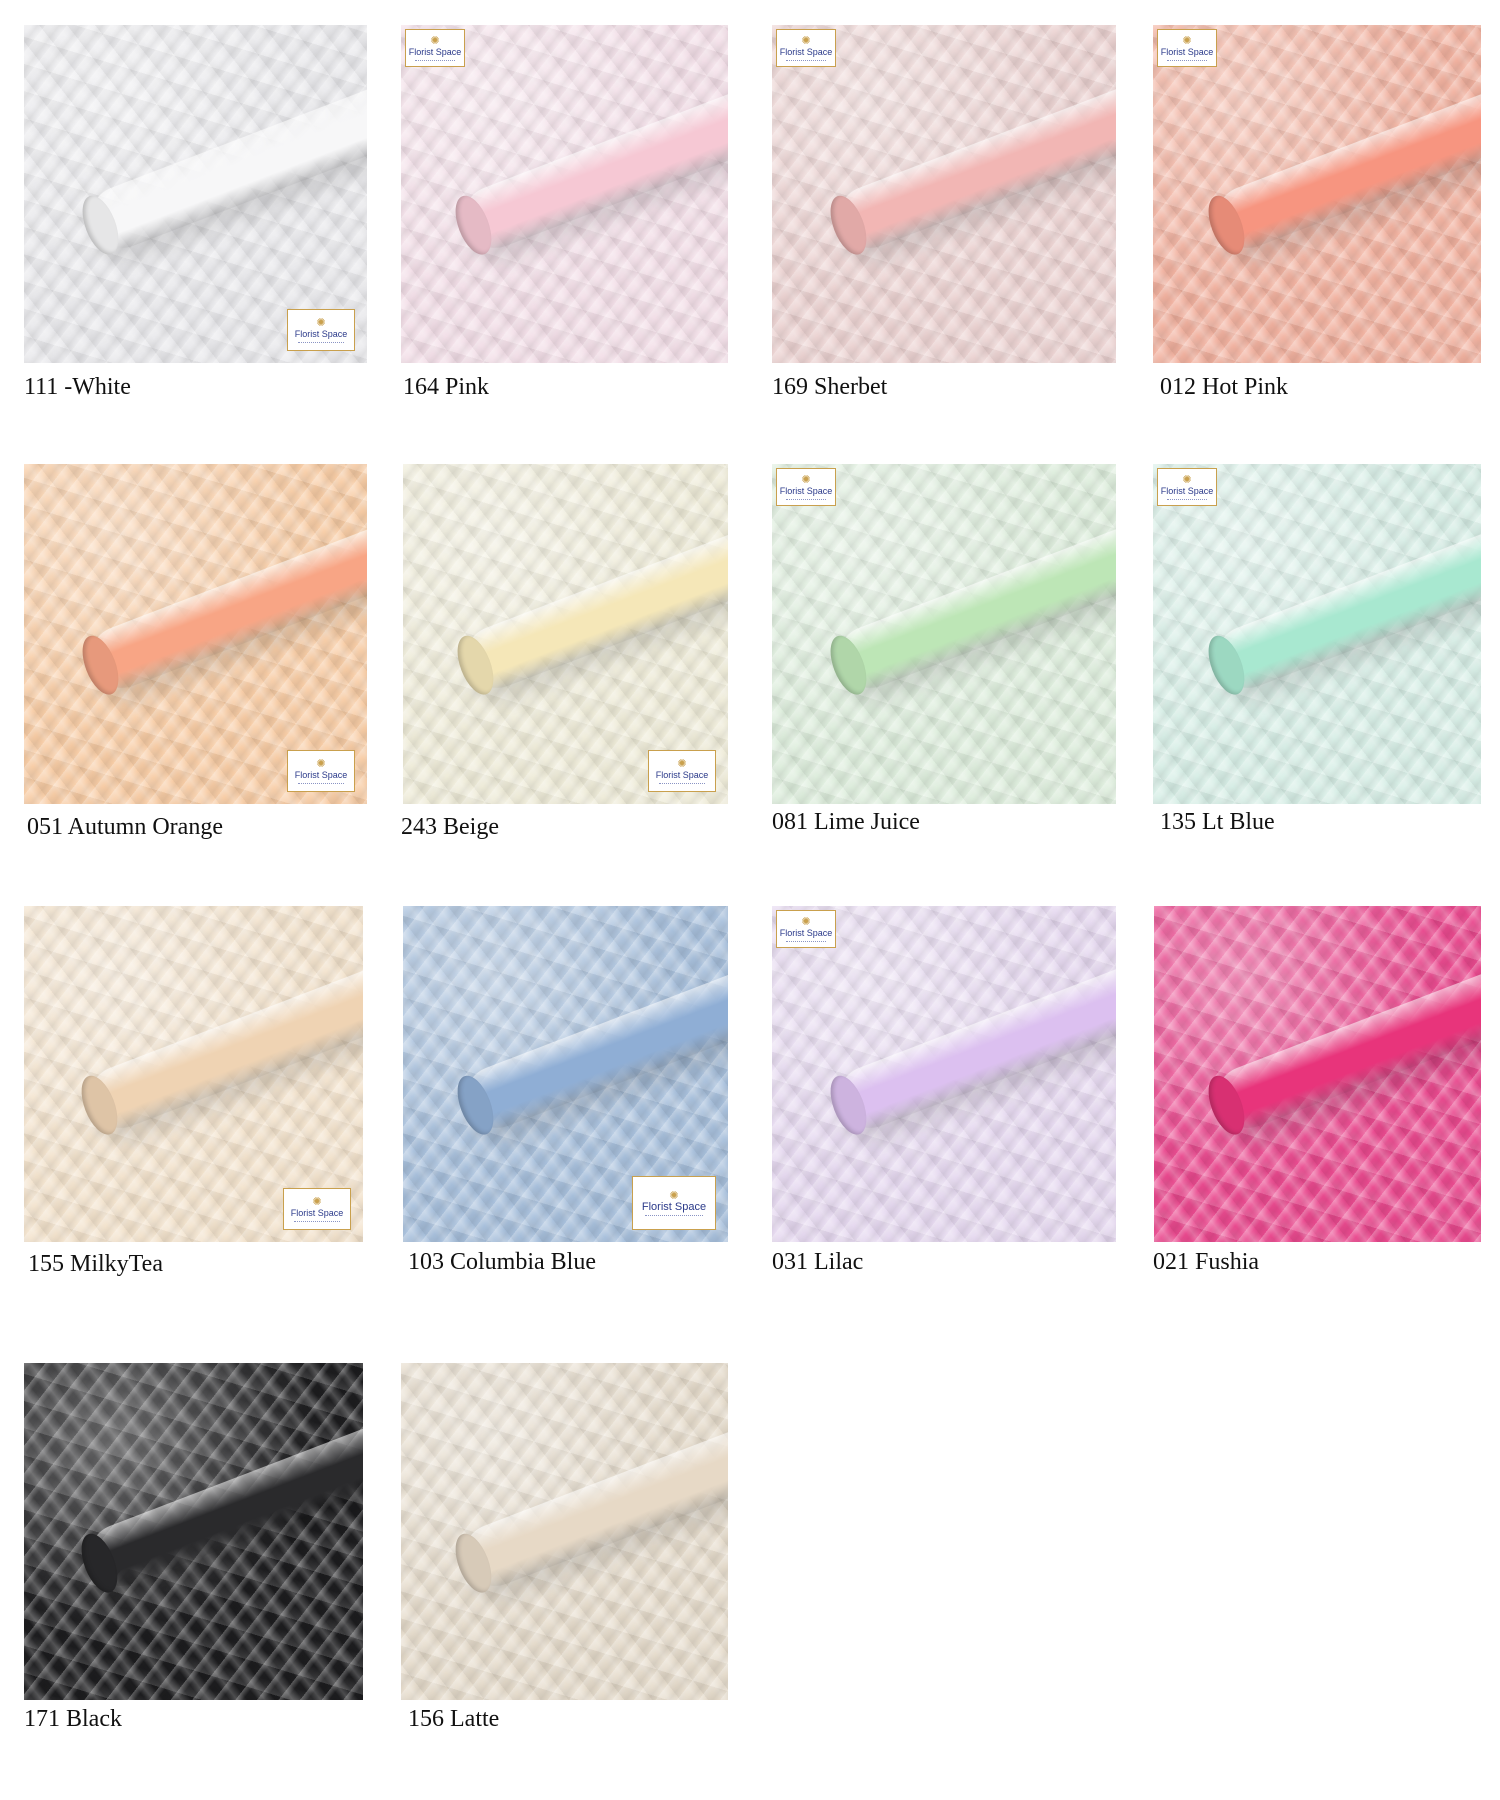 Image resolution: width=1500 pixels, height=1800 pixels. I want to click on swatch-label: 171 Black, so click(73, 1719).